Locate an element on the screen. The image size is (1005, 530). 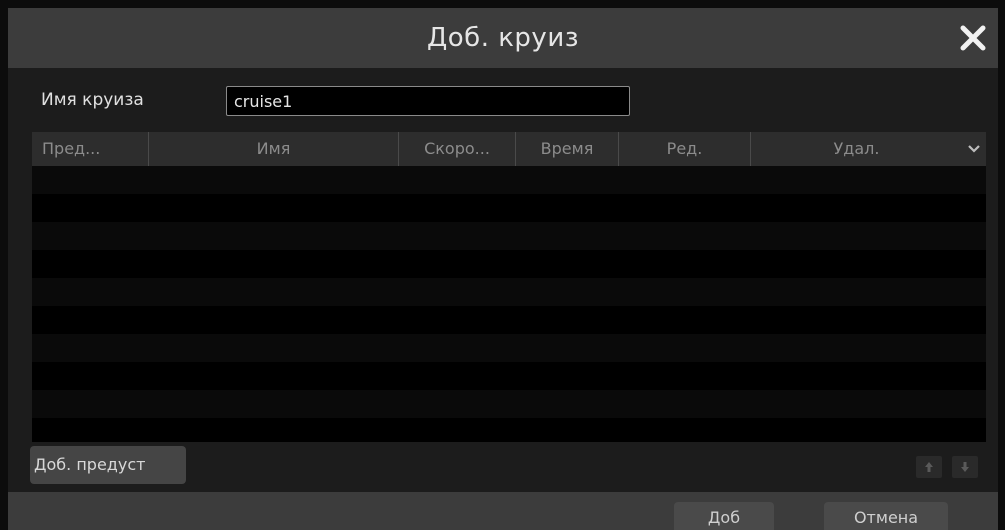
column-header-edit: Ред. is located at coordinates (685, 149).